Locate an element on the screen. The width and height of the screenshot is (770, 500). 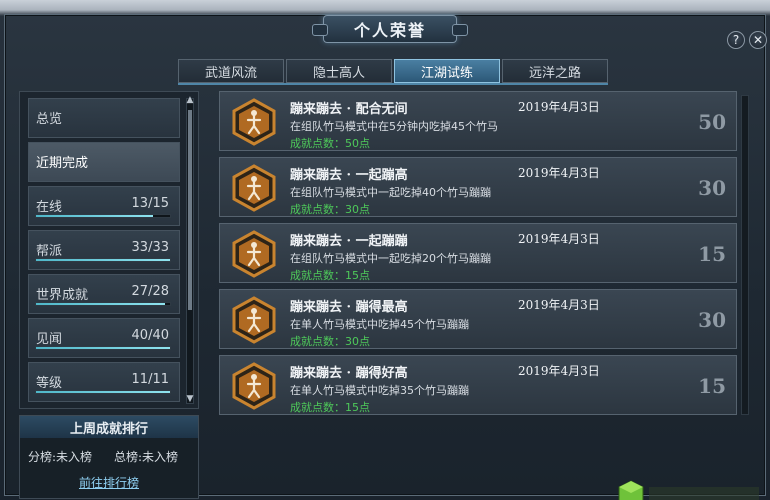
sidebar-scroll-thumb is located at coordinates (190, 210).